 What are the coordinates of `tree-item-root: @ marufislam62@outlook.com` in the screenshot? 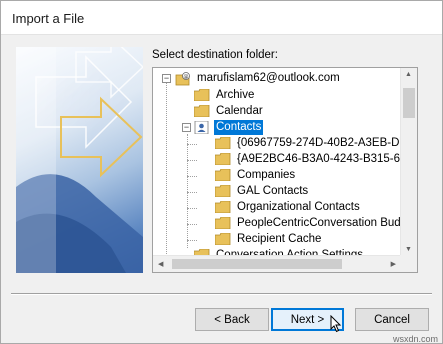 It's located at (258, 78).